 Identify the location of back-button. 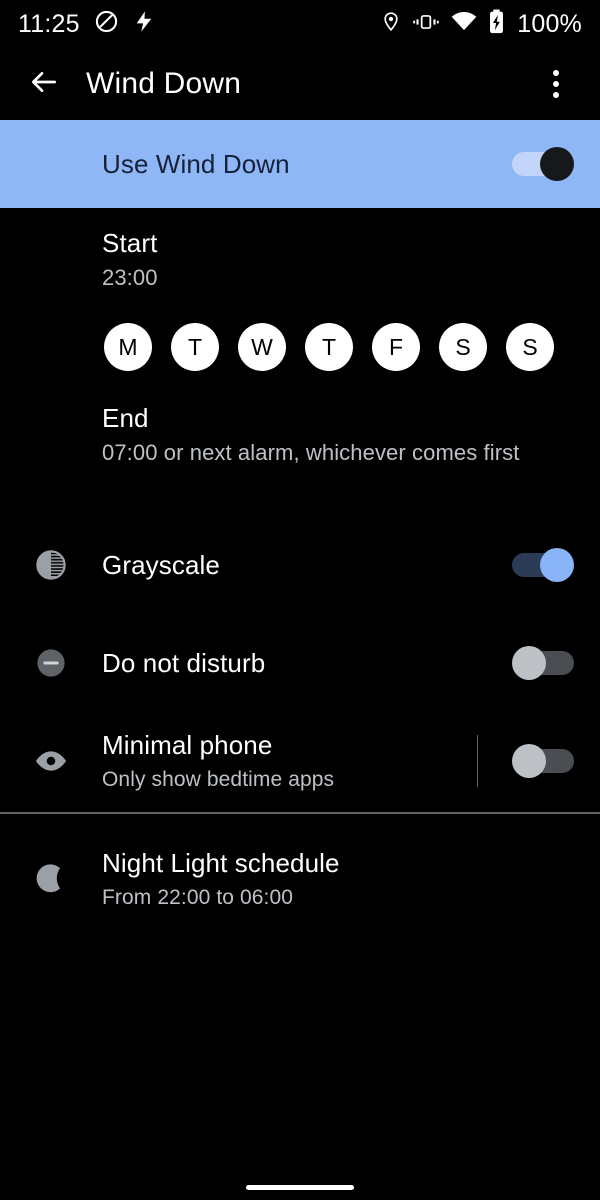
(44, 84).